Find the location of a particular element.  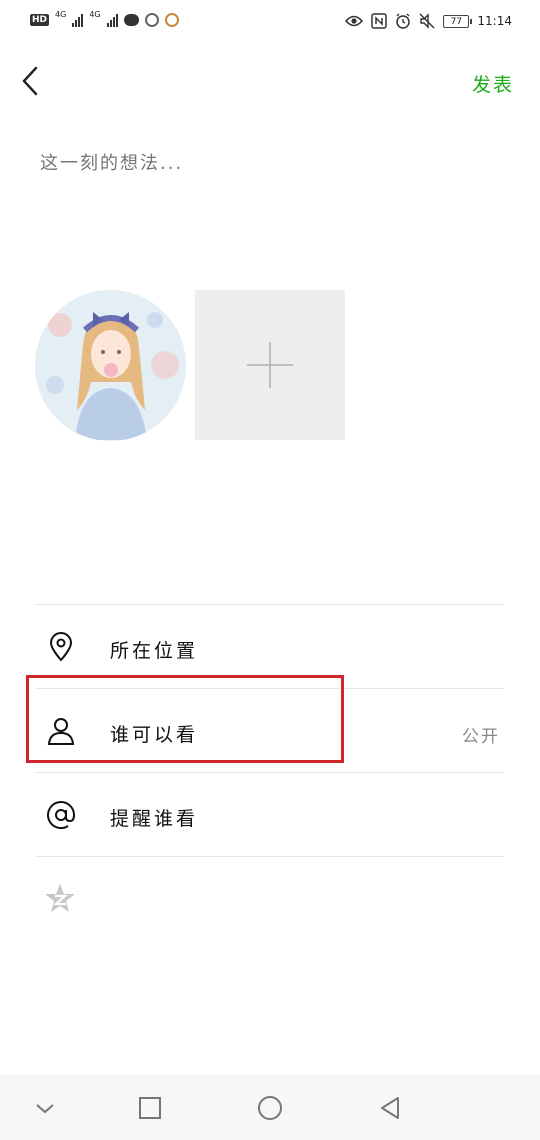

back-arrow-icon is located at coordinates (30, 81).